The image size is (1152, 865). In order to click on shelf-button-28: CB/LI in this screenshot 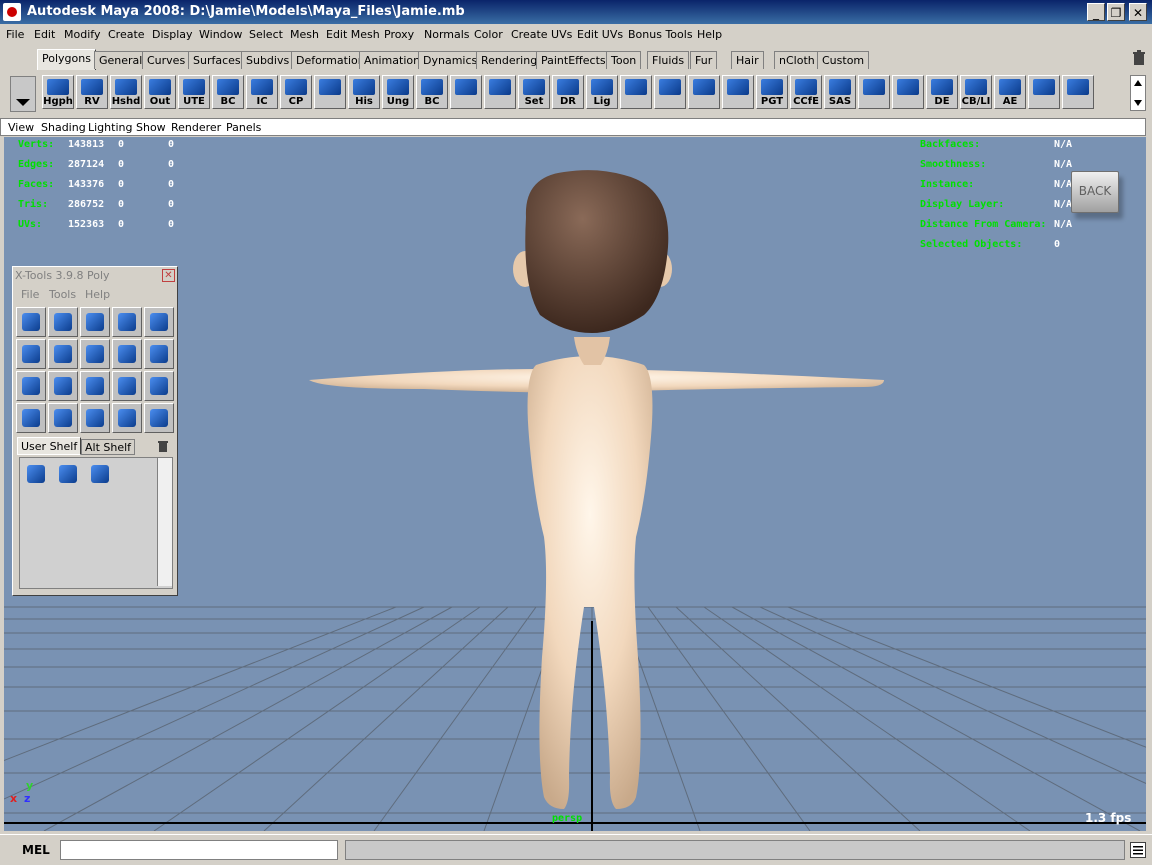, I will do `click(976, 92)`.